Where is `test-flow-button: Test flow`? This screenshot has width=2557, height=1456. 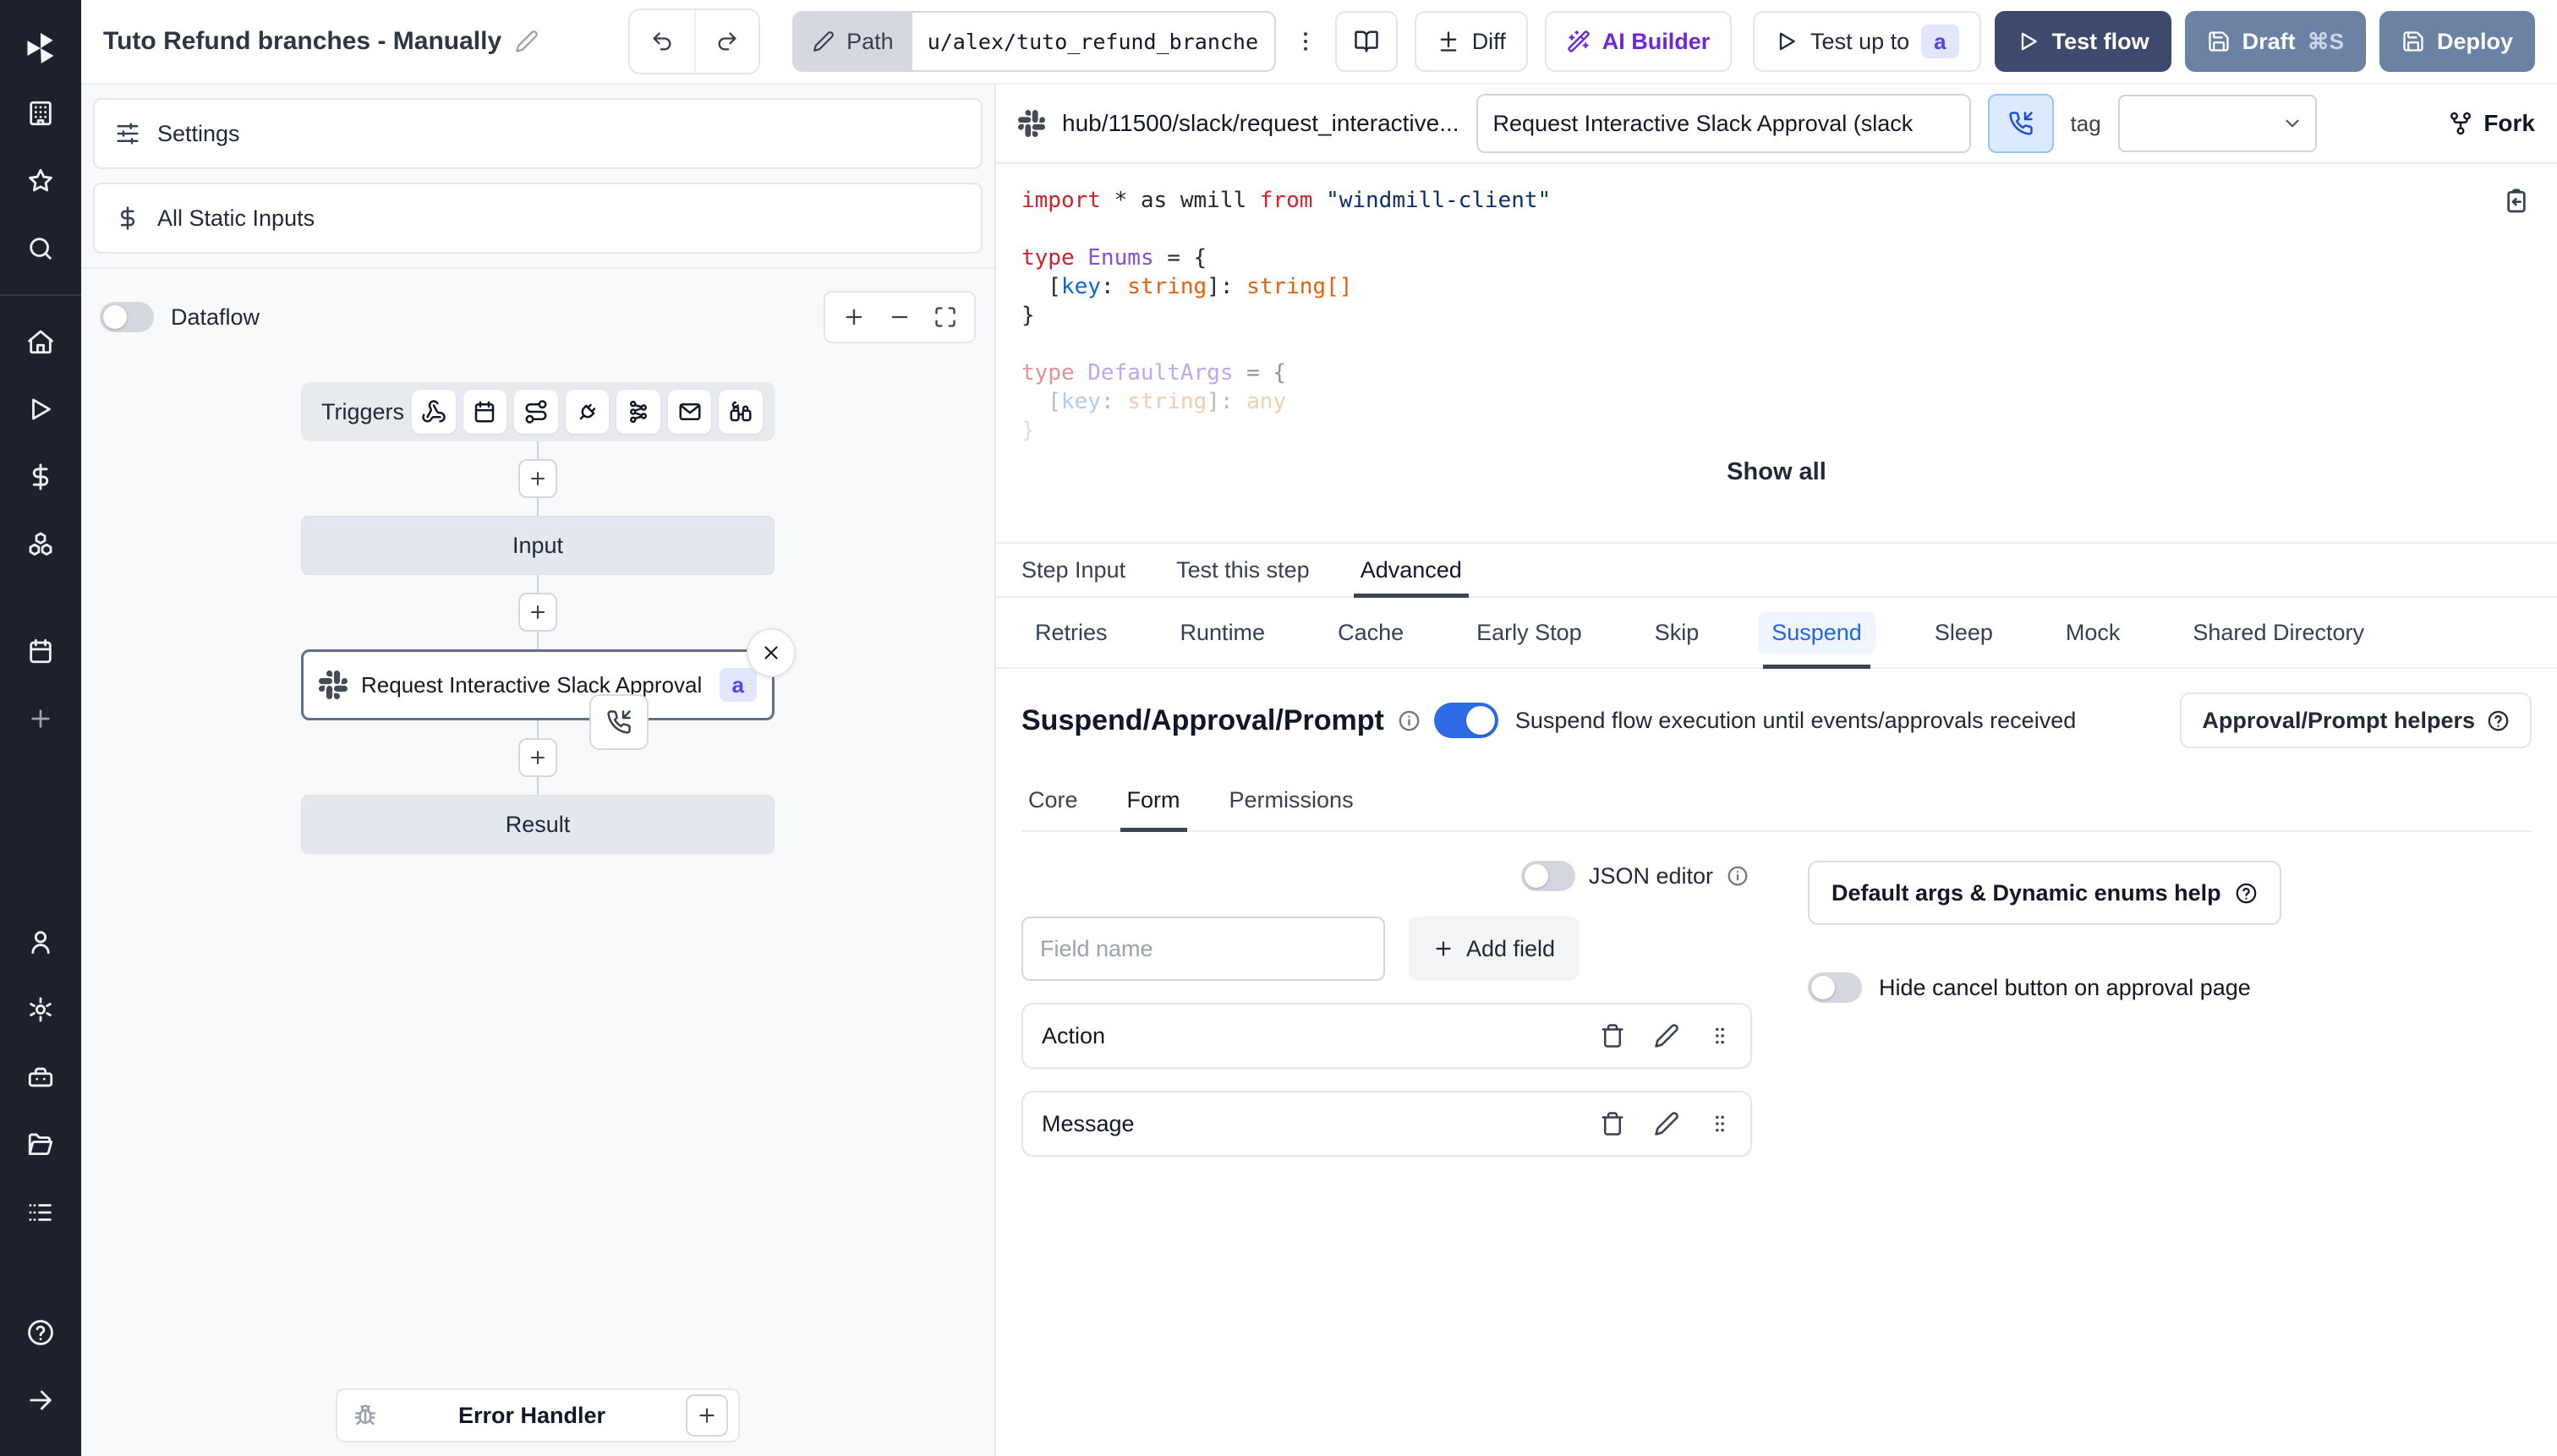
test-flow-button: Test flow is located at coordinates (2082, 41).